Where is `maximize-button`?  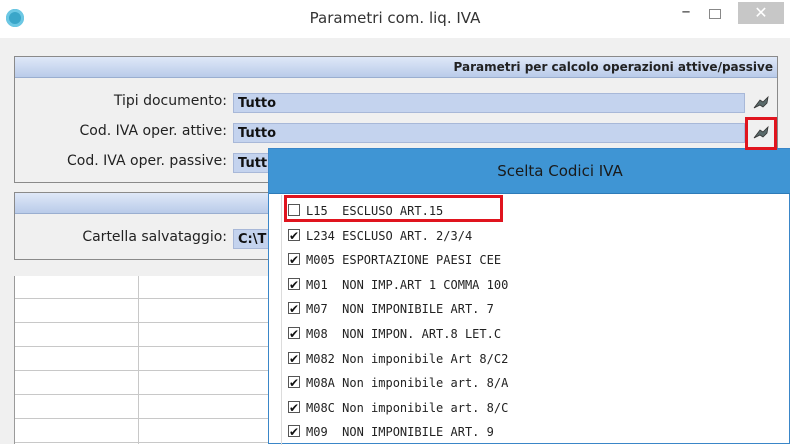 maximize-button is located at coordinates (715, 14).